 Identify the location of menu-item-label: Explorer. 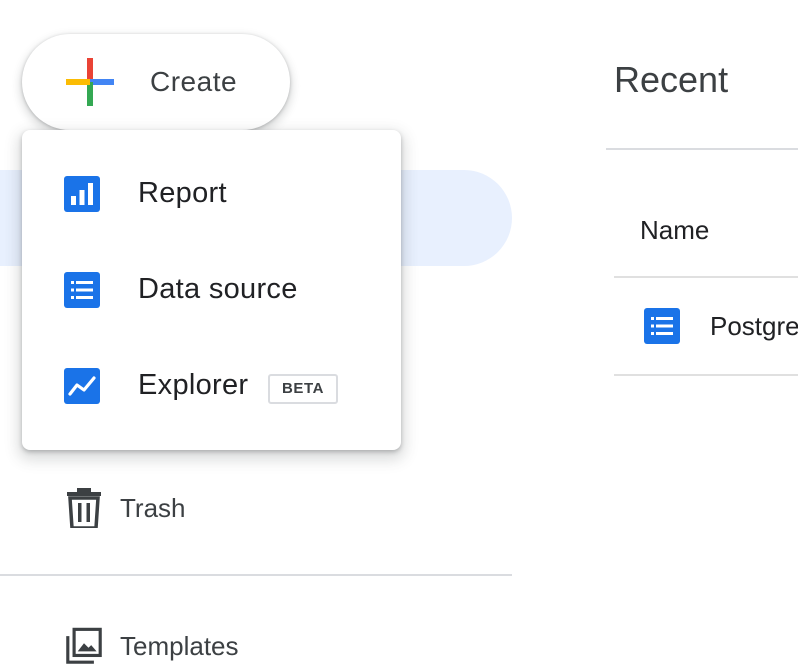
(193, 385).